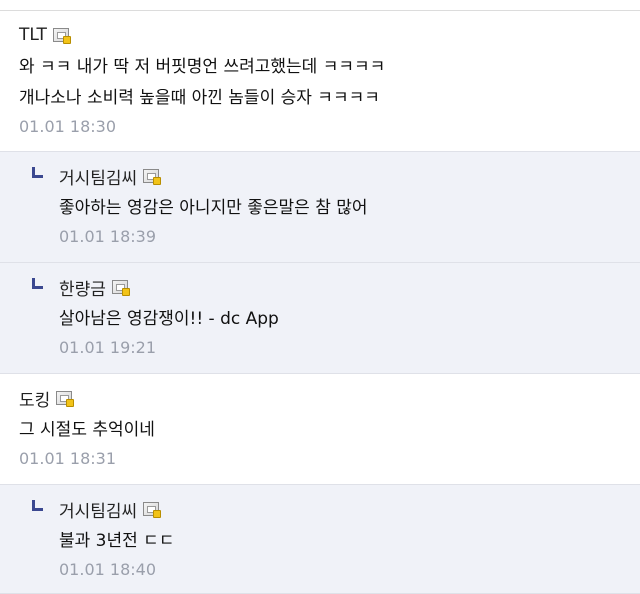 Image resolution: width=640 pixels, height=594 pixels. What do you see at coordinates (107, 347) in the screenshot?
I see `reply-timestamp: 01.01 19:21` at bounding box center [107, 347].